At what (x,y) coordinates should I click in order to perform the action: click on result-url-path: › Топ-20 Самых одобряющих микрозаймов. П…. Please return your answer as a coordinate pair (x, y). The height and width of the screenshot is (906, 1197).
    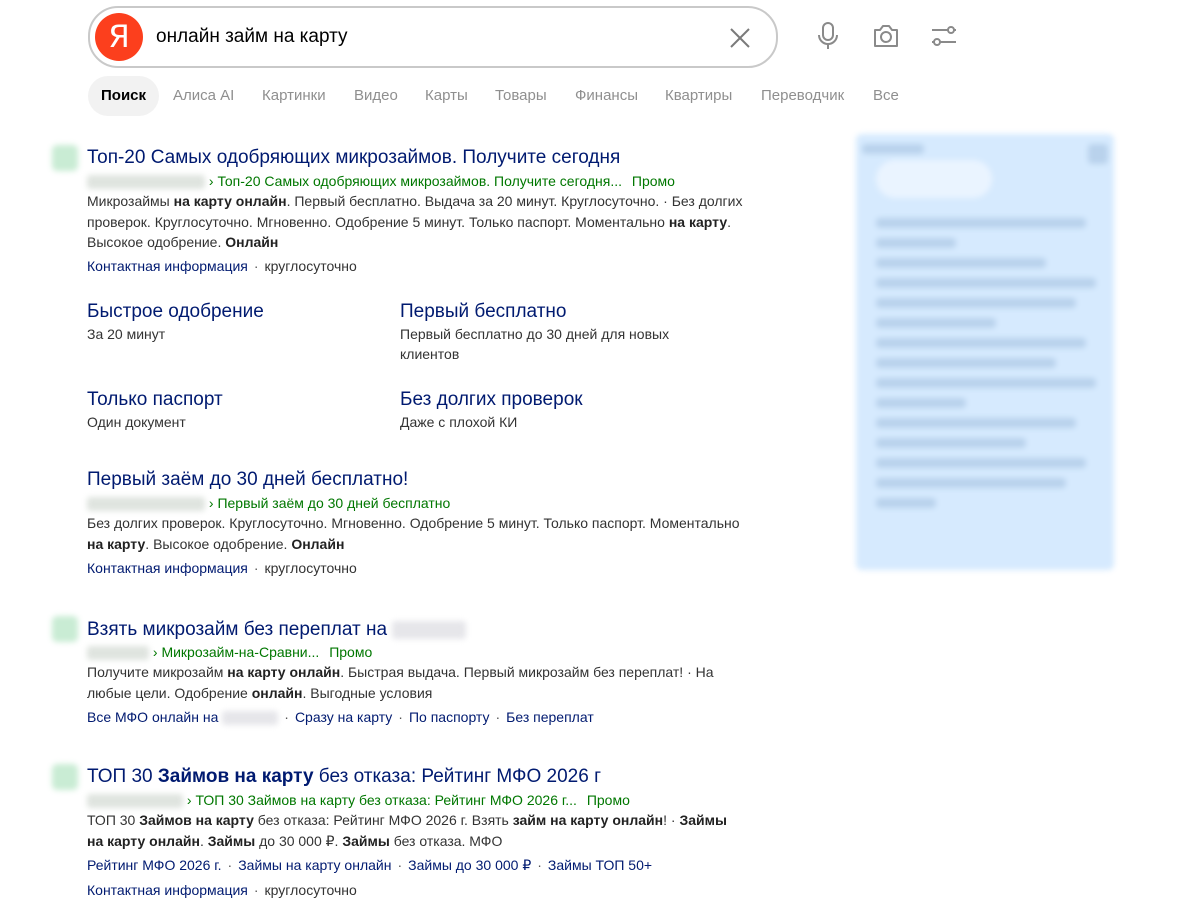
    Looking at the image, I should click on (415, 181).